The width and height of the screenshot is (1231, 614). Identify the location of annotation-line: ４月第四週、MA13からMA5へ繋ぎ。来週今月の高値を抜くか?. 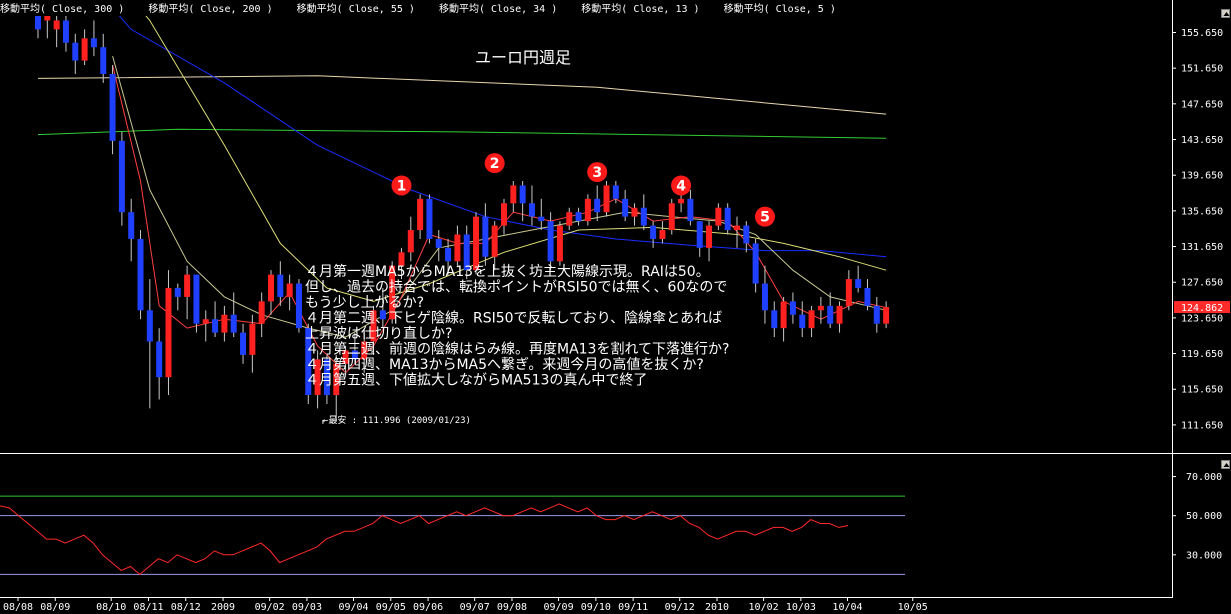
(504, 364).